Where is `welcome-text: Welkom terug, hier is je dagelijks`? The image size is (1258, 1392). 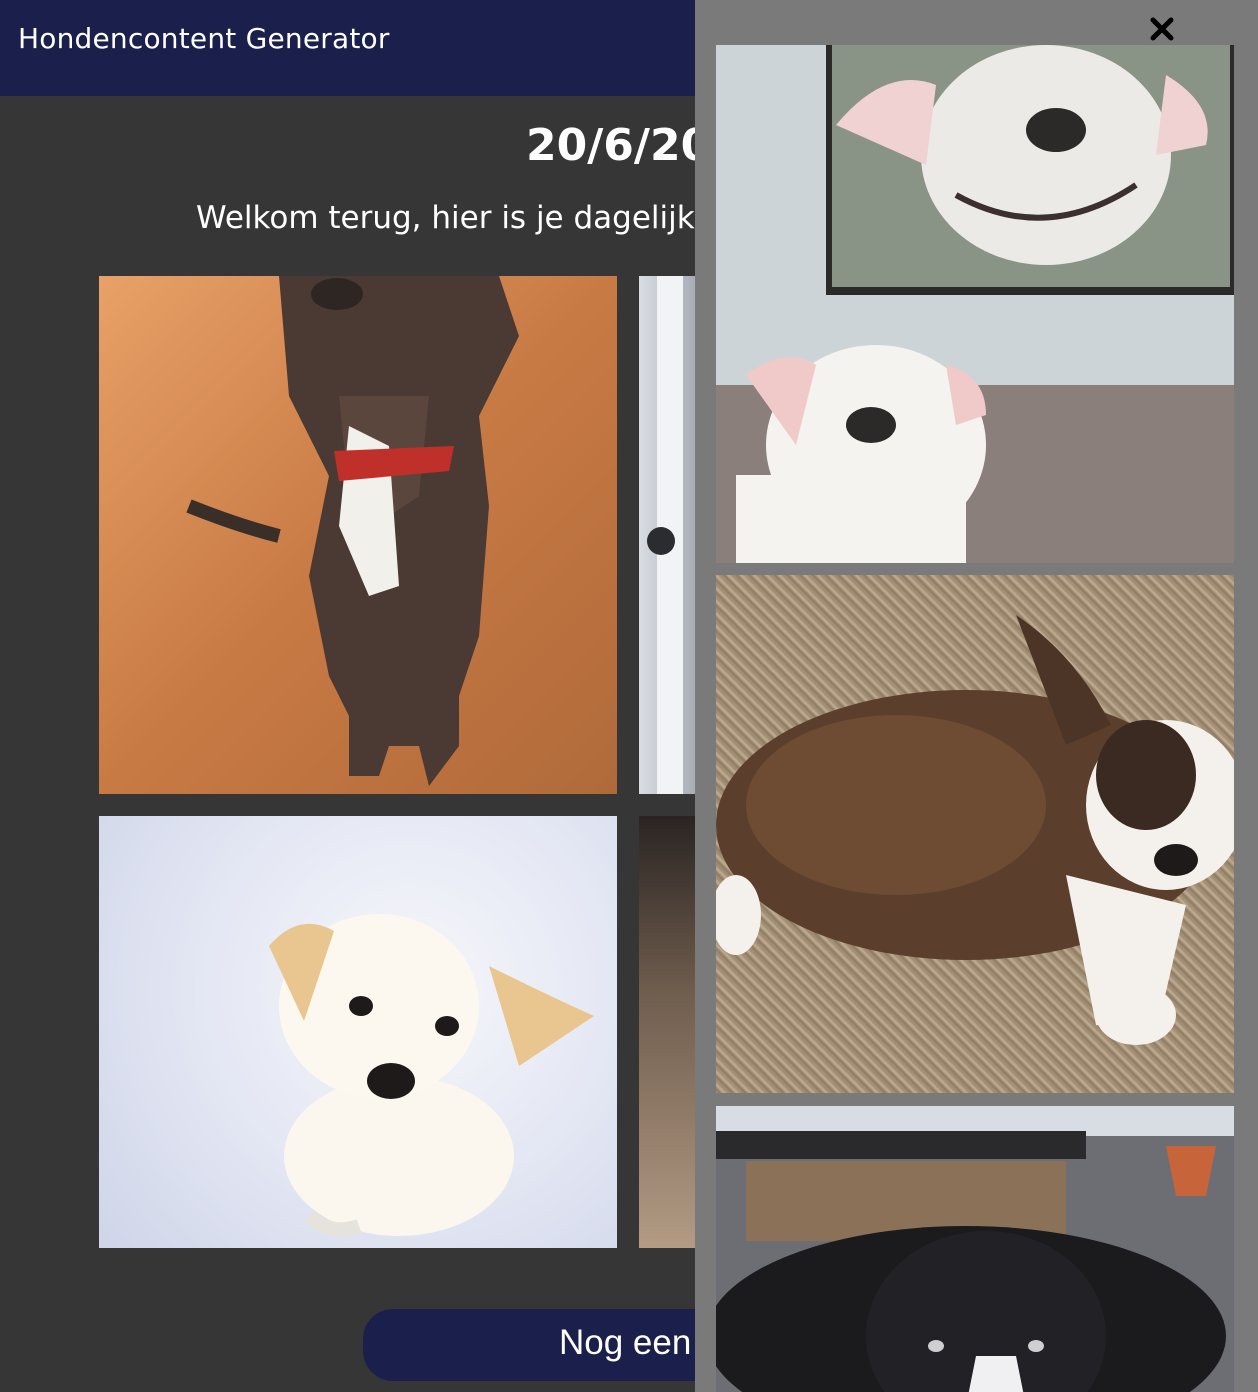
welcome-text: Welkom terug, hier is je dagelijks is located at coordinates (453, 218).